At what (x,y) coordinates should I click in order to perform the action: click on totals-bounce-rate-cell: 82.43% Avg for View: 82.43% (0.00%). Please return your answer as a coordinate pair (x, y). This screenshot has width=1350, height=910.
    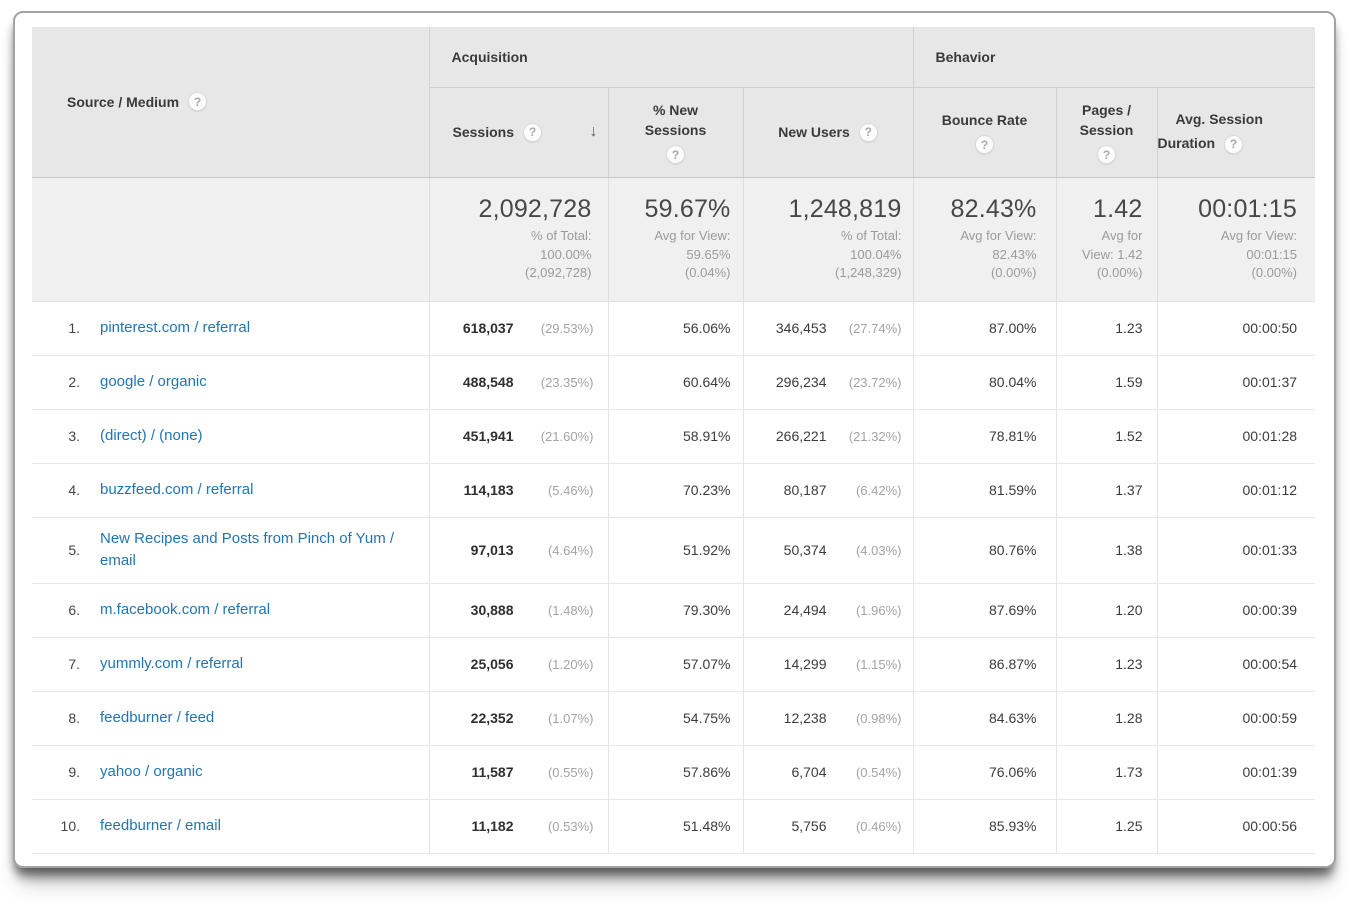
    Looking at the image, I should click on (985, 239).